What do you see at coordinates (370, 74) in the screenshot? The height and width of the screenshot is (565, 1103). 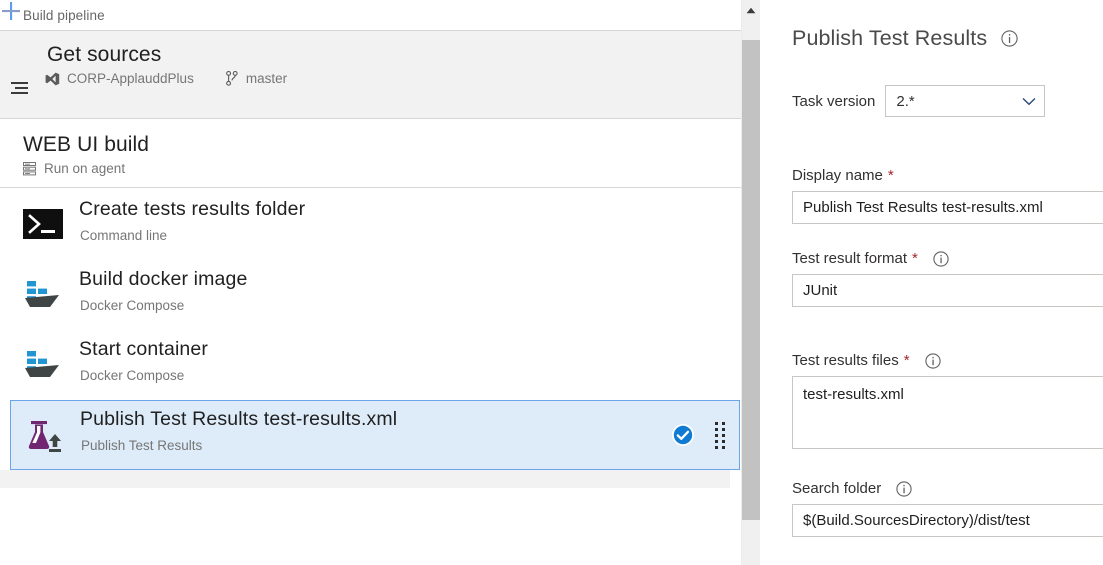 I see `pipeline-item-get-sources: Get sources CORP-ApplauddPlus master` at bounding box center [370, 74].